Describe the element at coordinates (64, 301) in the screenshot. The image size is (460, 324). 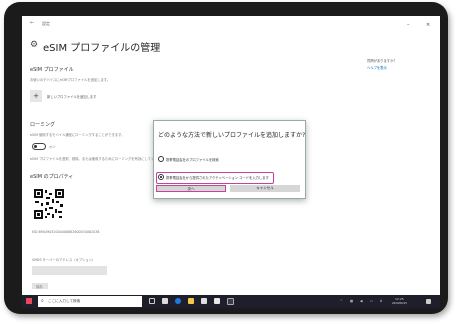
I see `search-placeholder: ここに入力して検索` at that location.